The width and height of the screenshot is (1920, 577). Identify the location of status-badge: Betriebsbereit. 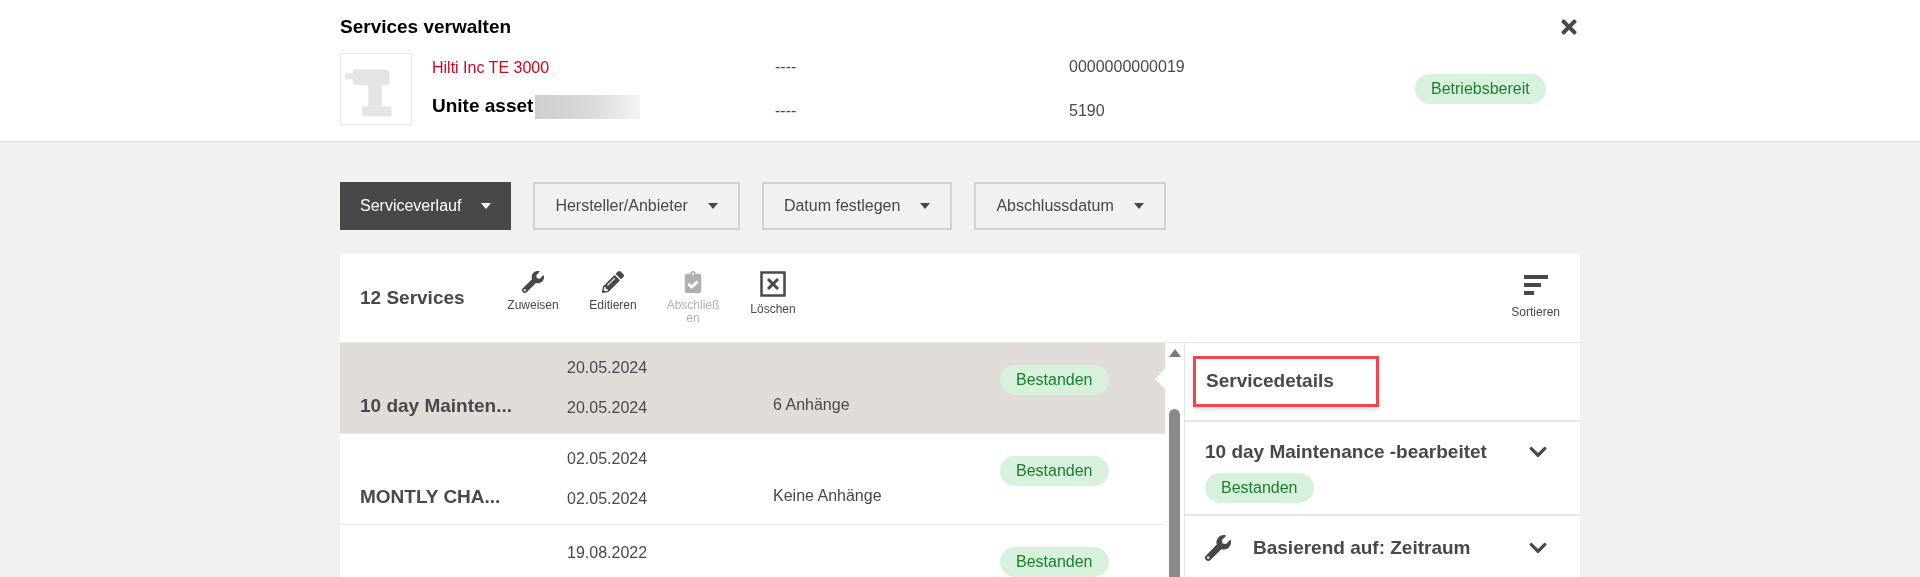
(1480, 88).